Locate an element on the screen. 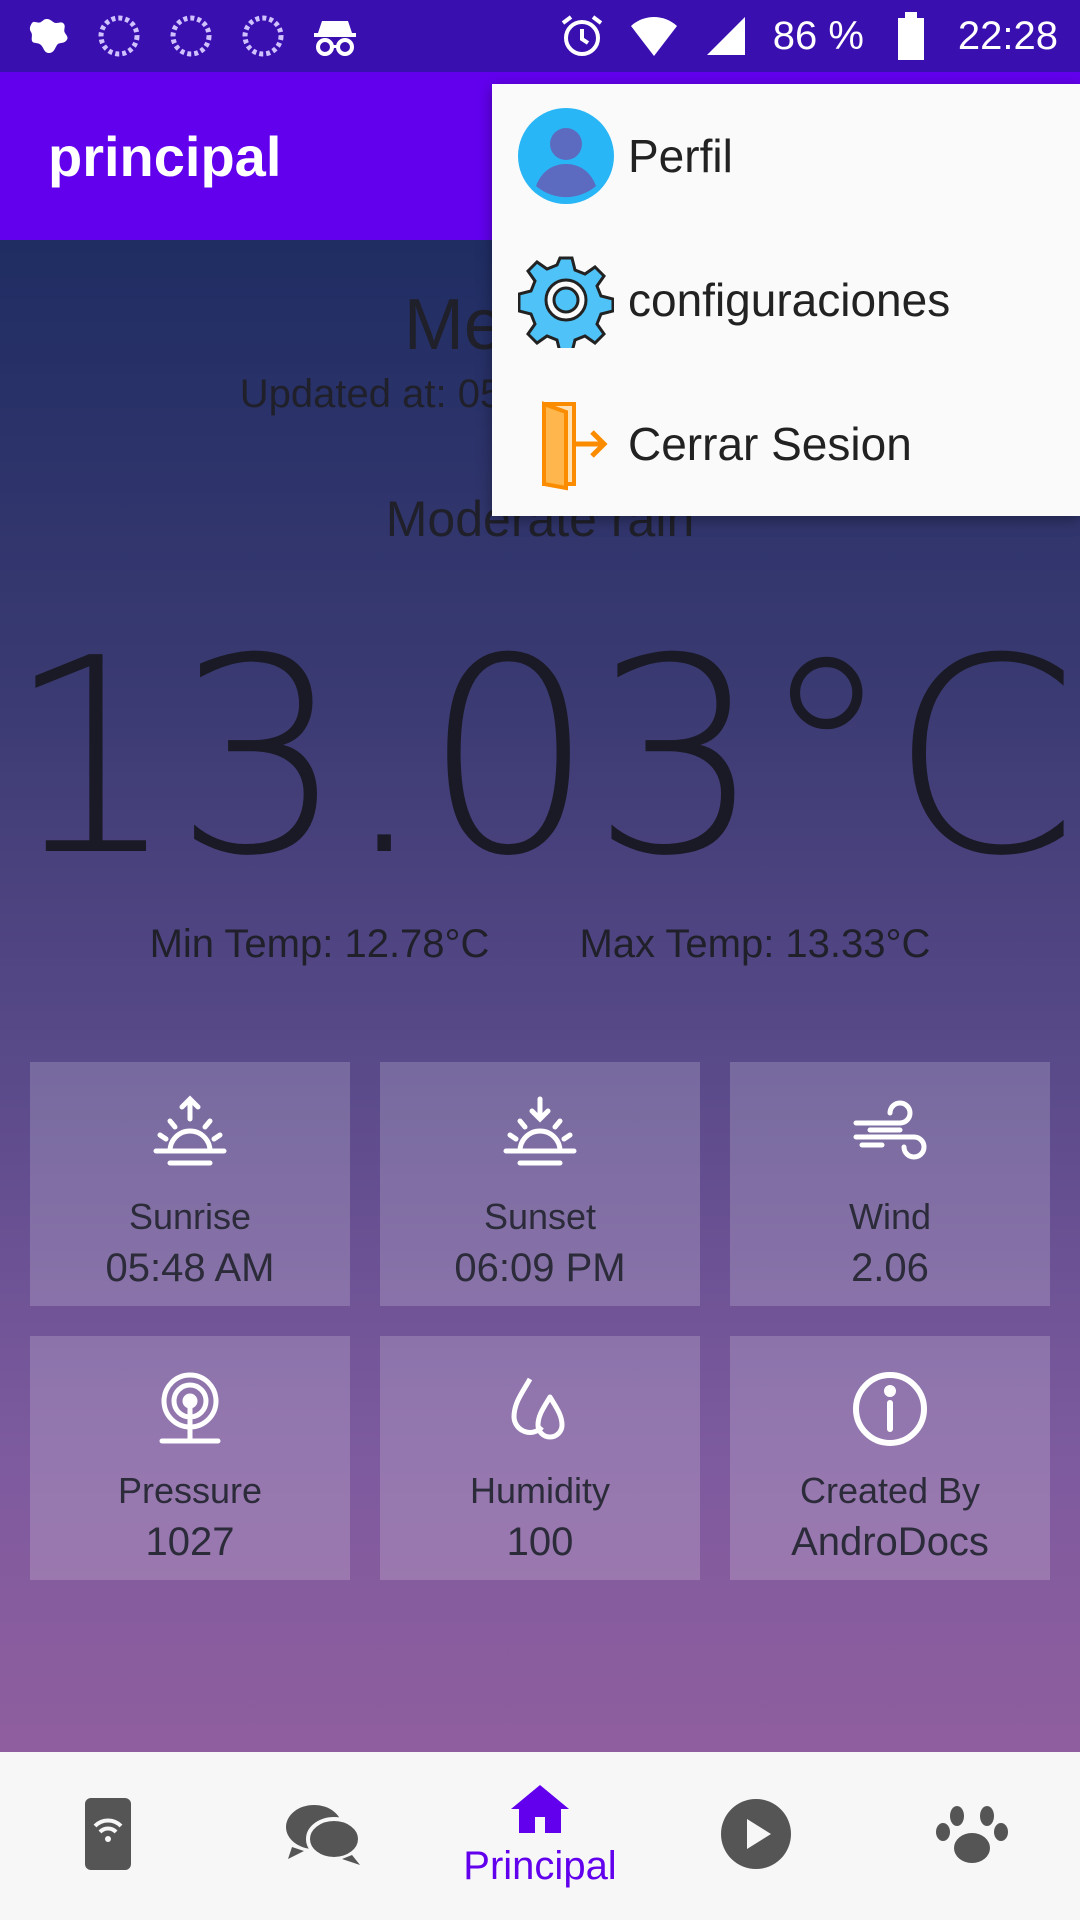 Image resolution: width=1080 pixels, height=1920 pixels. battery-percent: 86 % is located at coordinates (818, 35).